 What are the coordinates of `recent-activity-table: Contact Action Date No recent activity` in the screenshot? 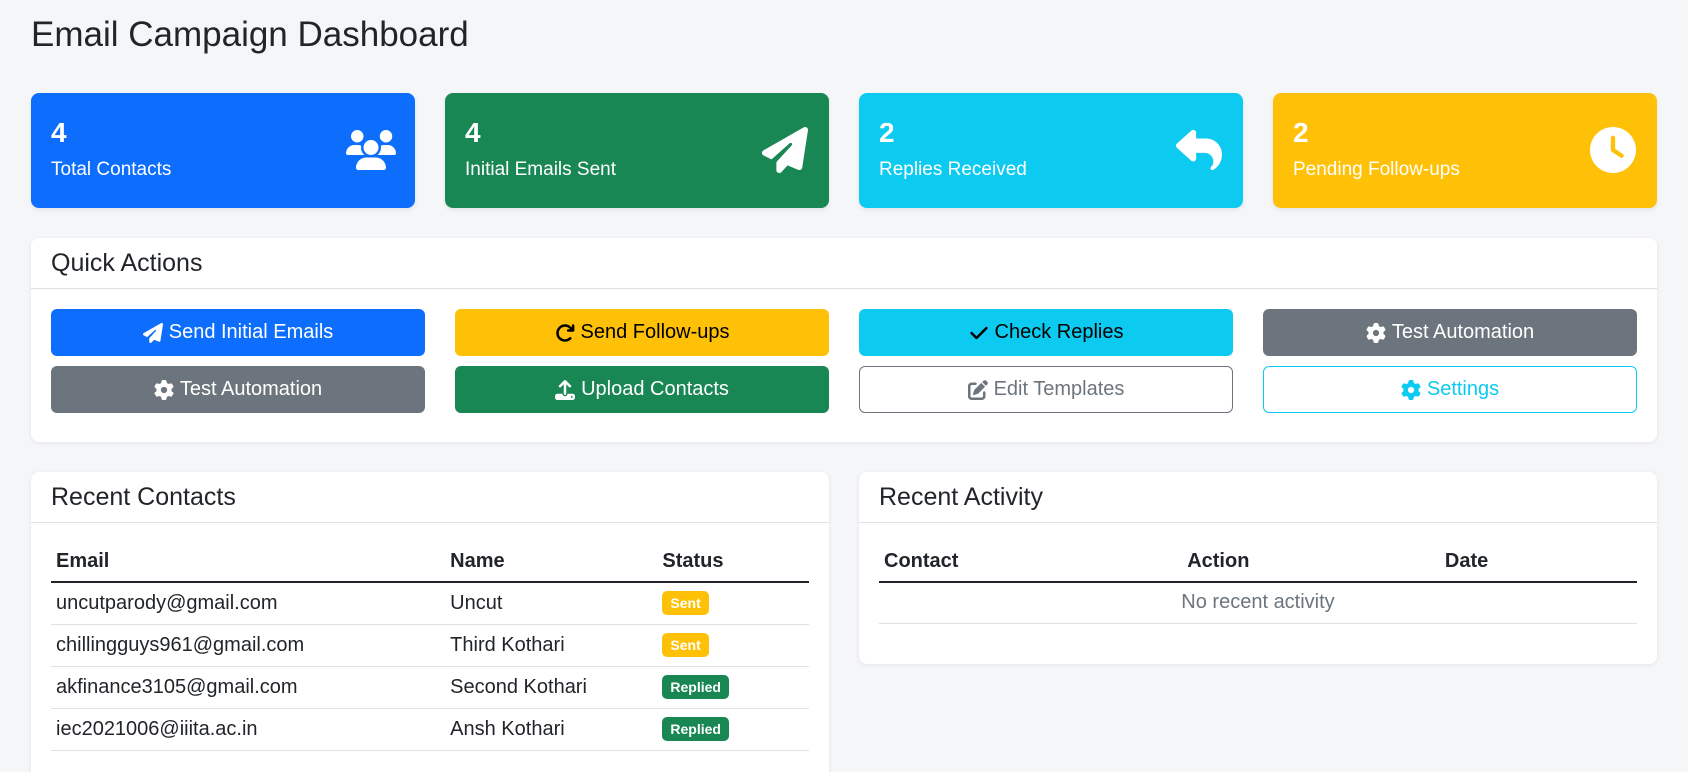 It's located at (1258, 583).